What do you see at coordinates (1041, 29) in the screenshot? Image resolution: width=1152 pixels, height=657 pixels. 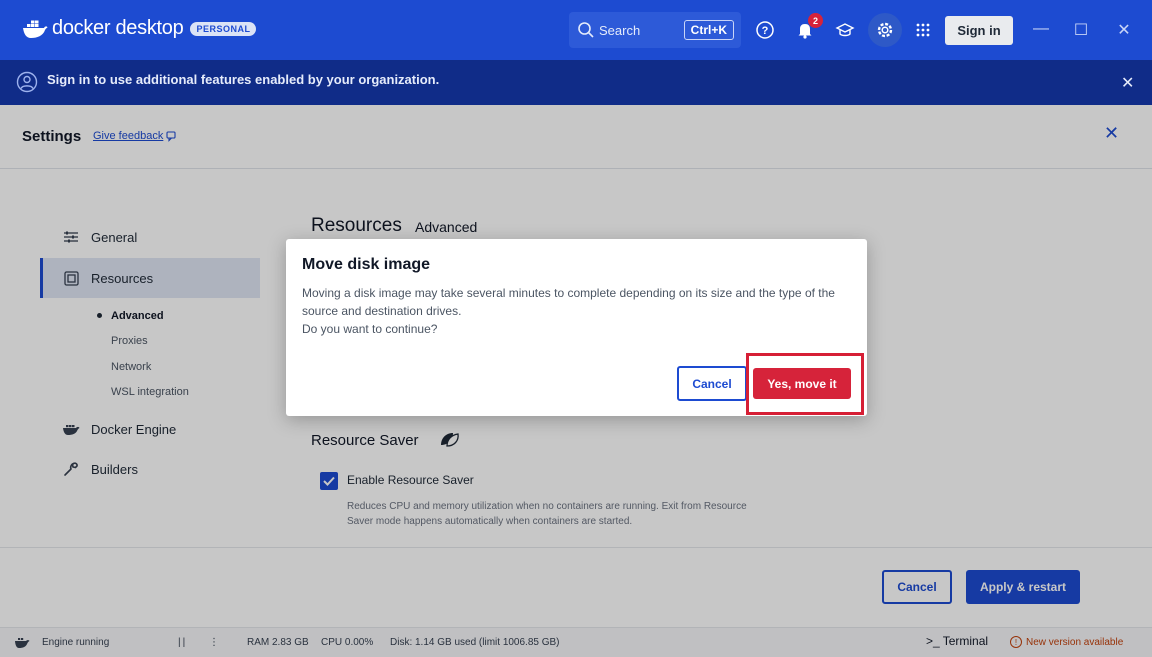 I see `minimize-icon: —` at bounding box center [1041, 29].